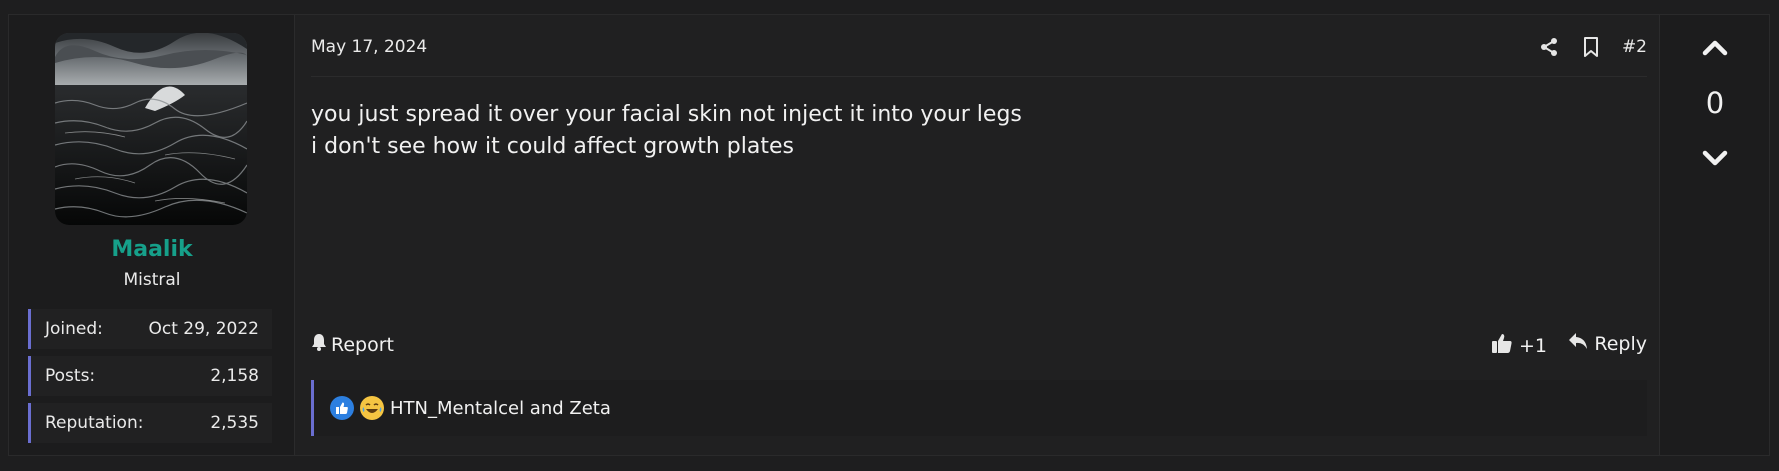 This screenshot has height=471, width=1779. I want to click on share-icon, so click(1549, 47).